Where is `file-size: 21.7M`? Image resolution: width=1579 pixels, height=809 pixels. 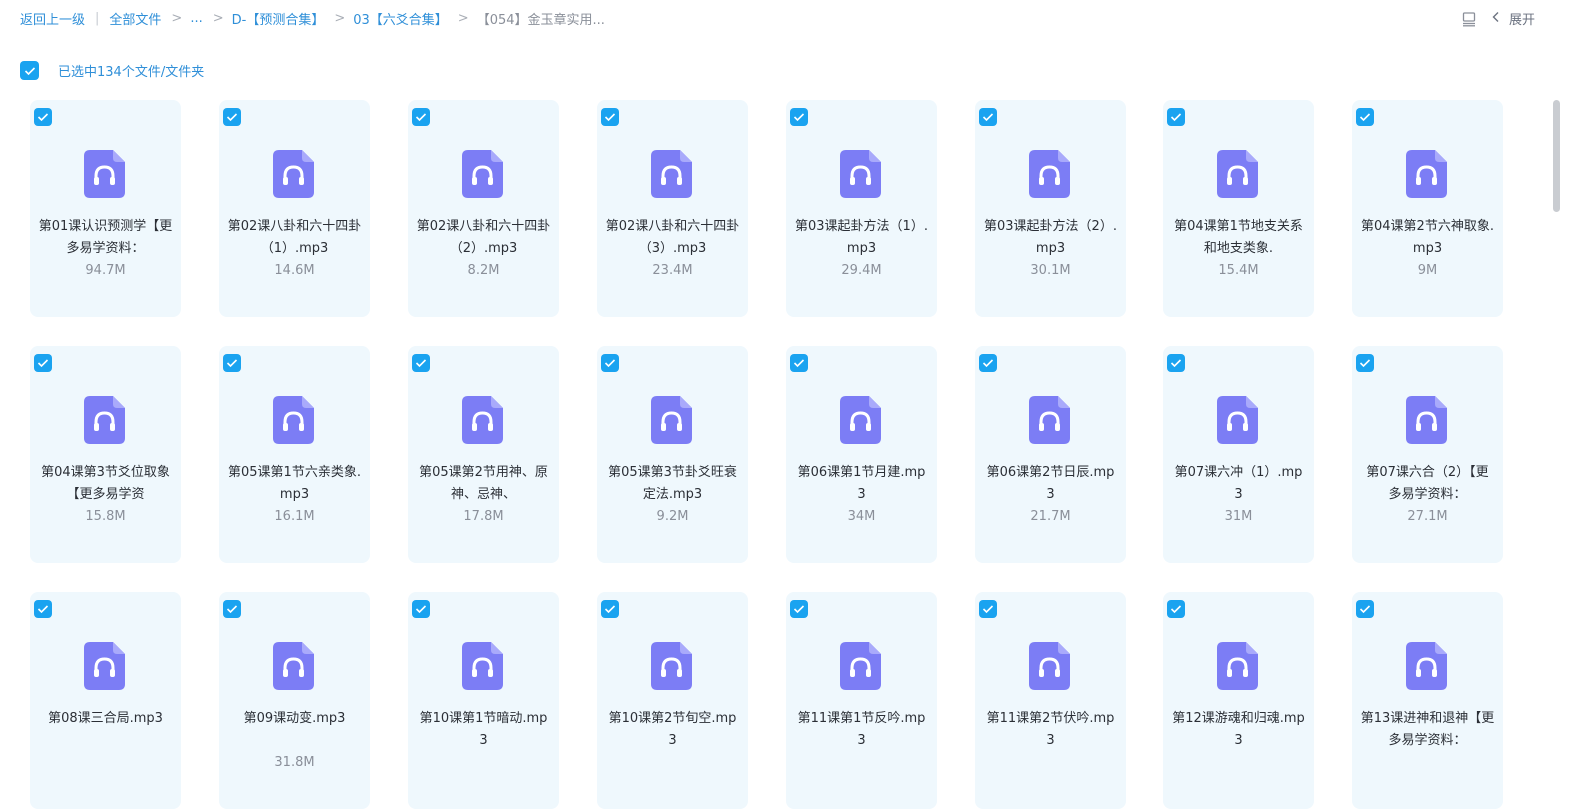 file-size: 21.7M is located at coordinates (1050, 516).